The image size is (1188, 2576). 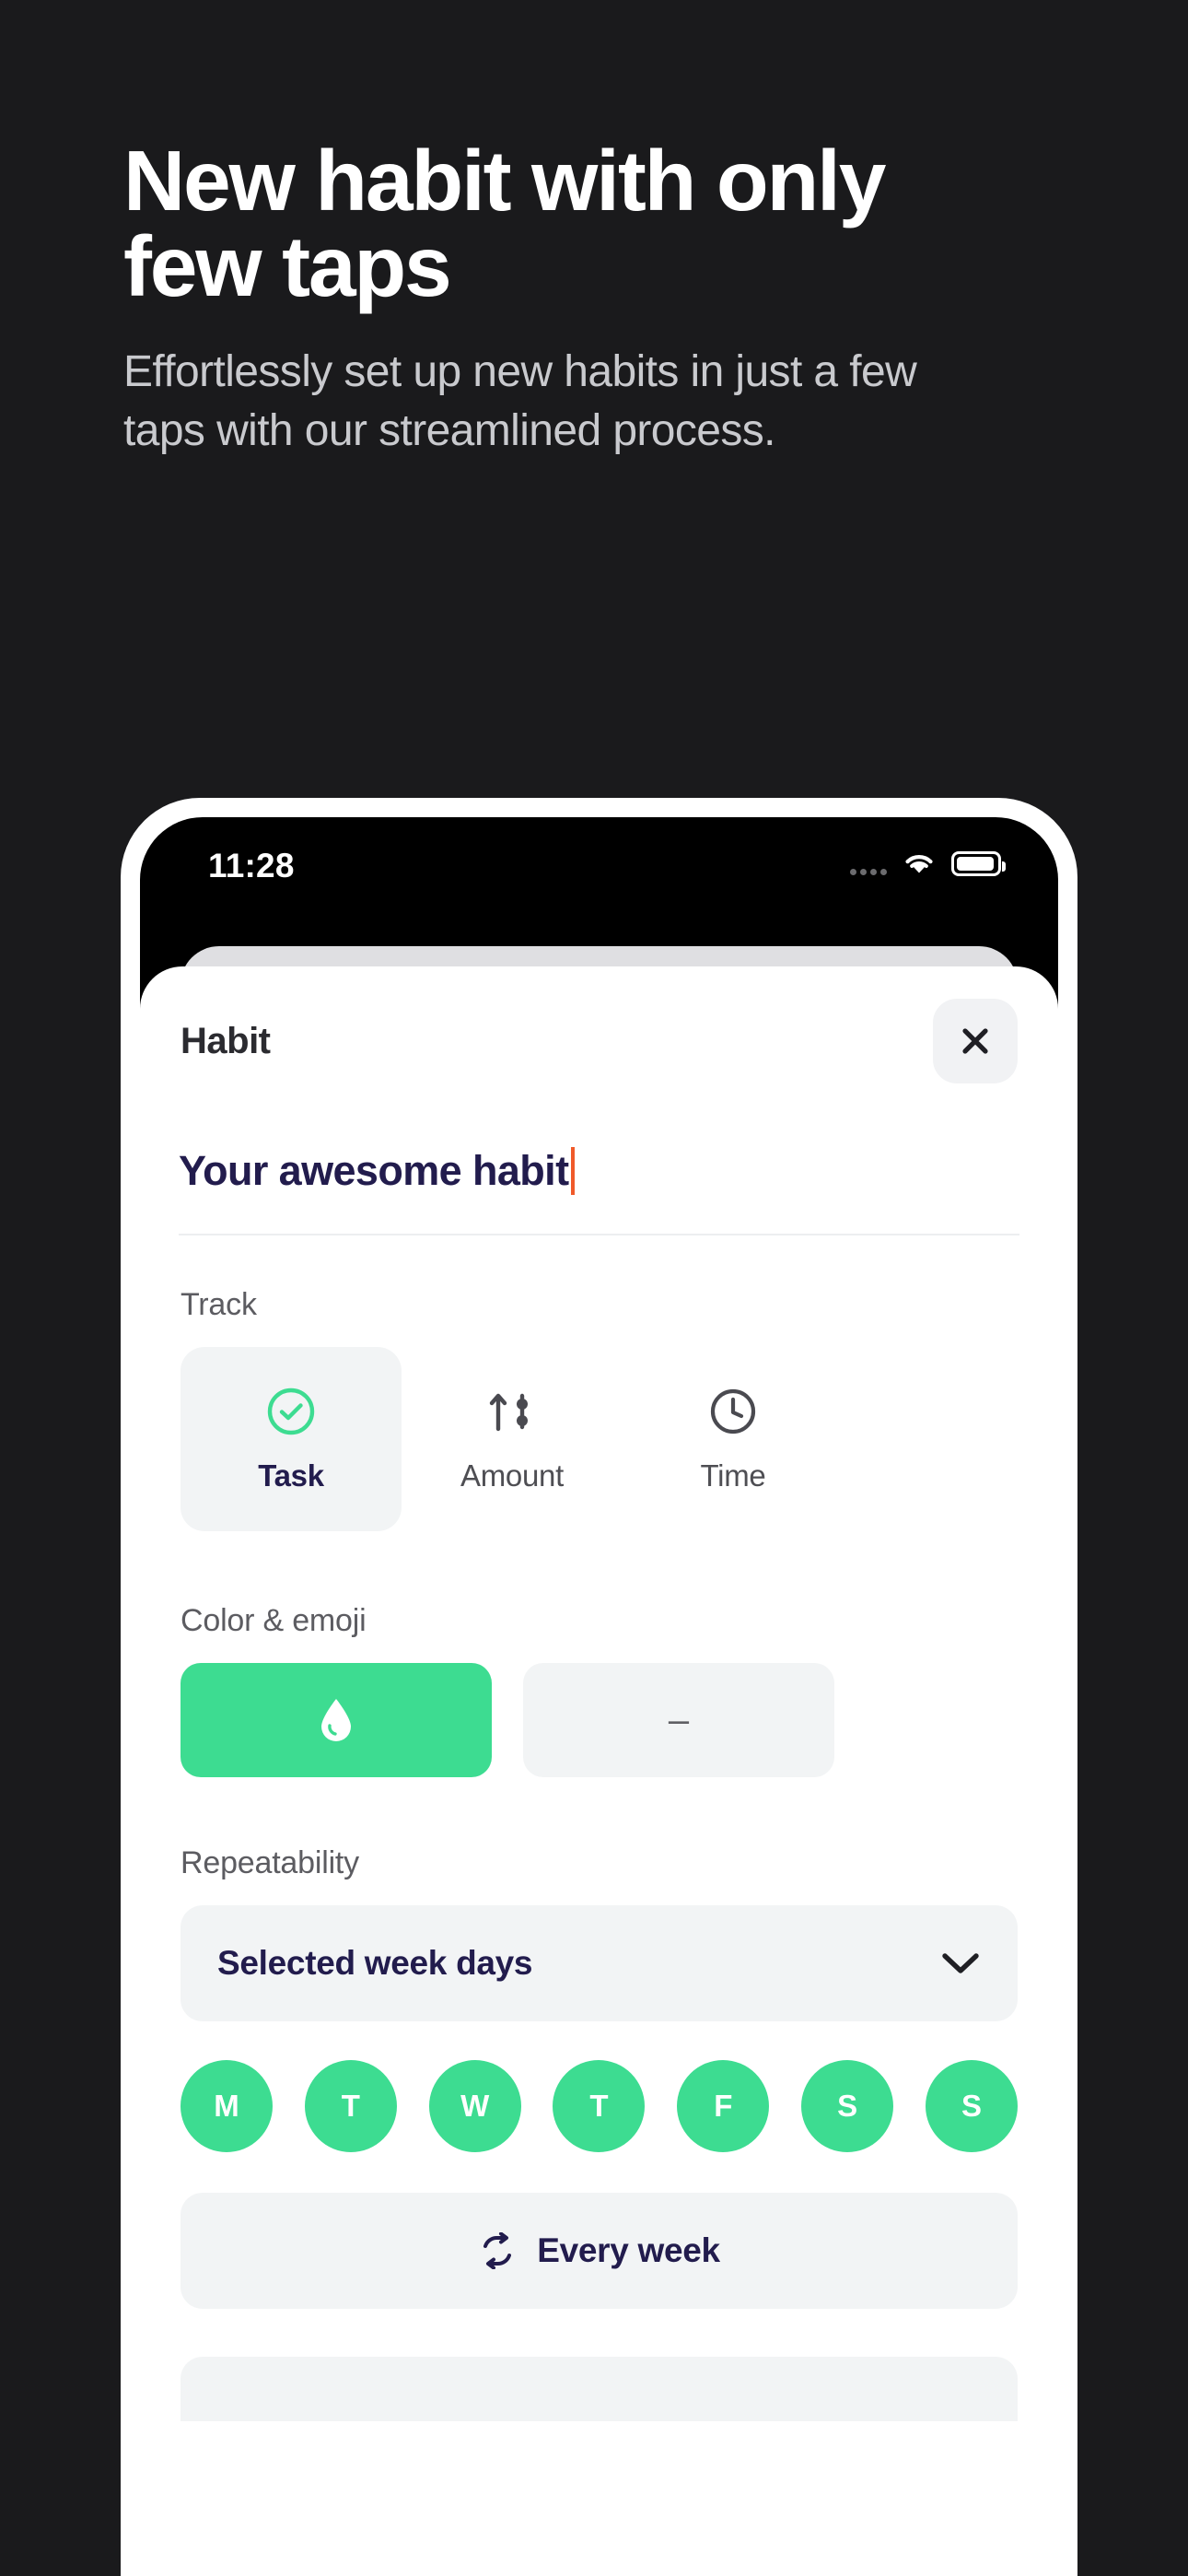 I want to click on battery-icon, so click(x=979, y=863).